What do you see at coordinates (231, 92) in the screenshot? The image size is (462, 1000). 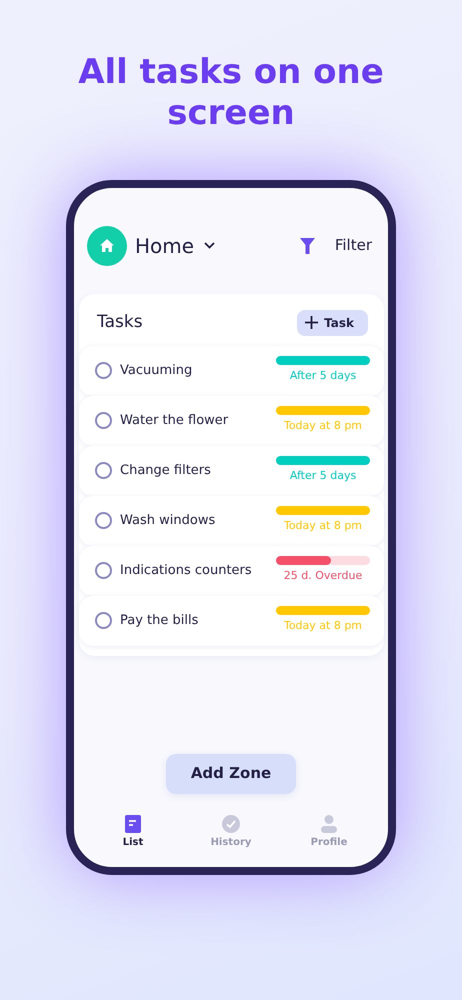 I see `headline: All tasks on one screen` at bounding box center [231, 92].